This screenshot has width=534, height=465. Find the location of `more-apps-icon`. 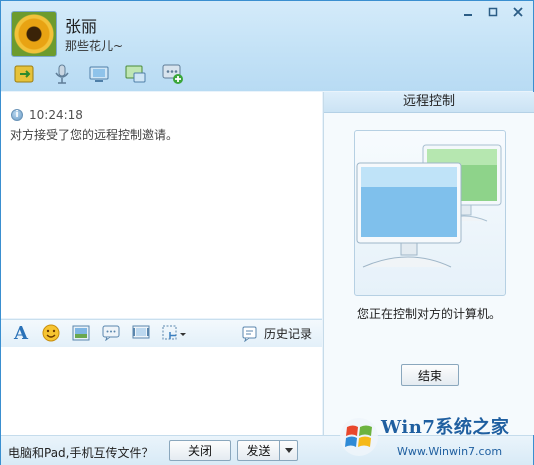

more-apps-icon is located at coordinates (173, 74).